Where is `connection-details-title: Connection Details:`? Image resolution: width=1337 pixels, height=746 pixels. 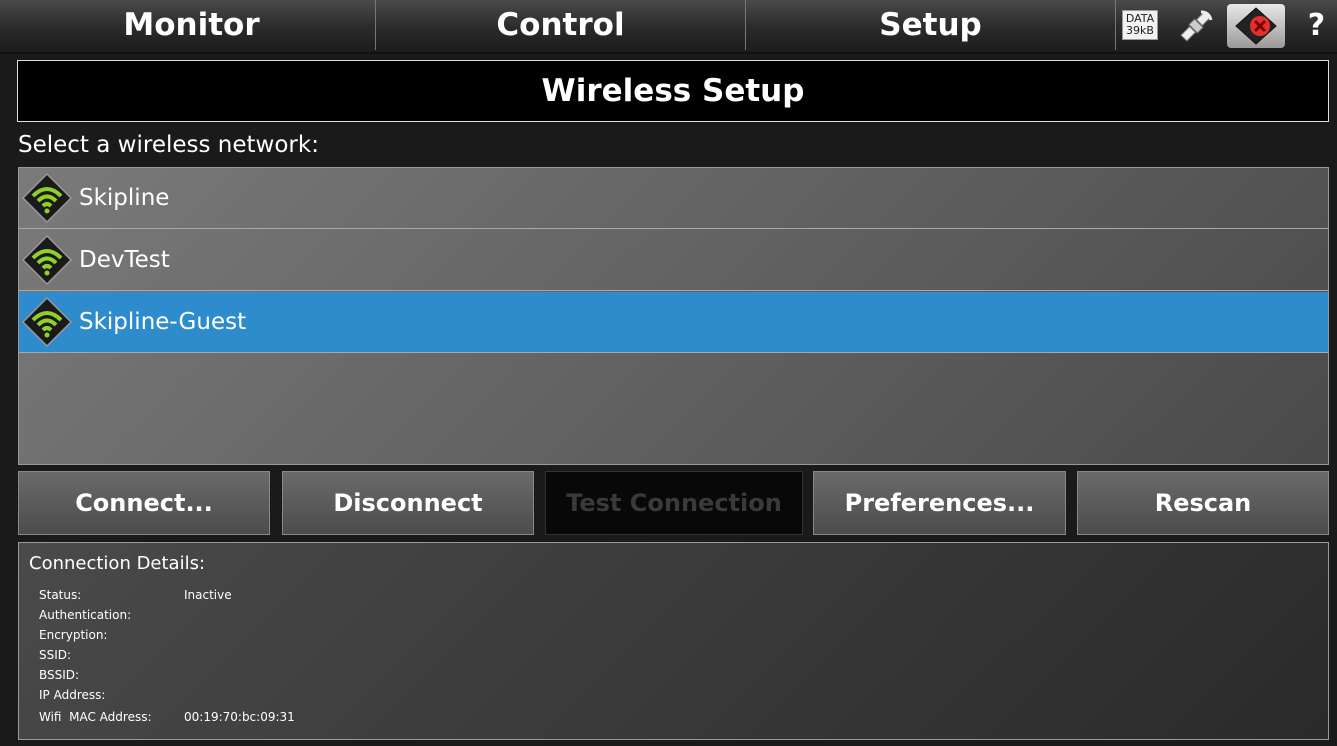
connection-details-title: Connection Details: is located at coordinates (117, 563).